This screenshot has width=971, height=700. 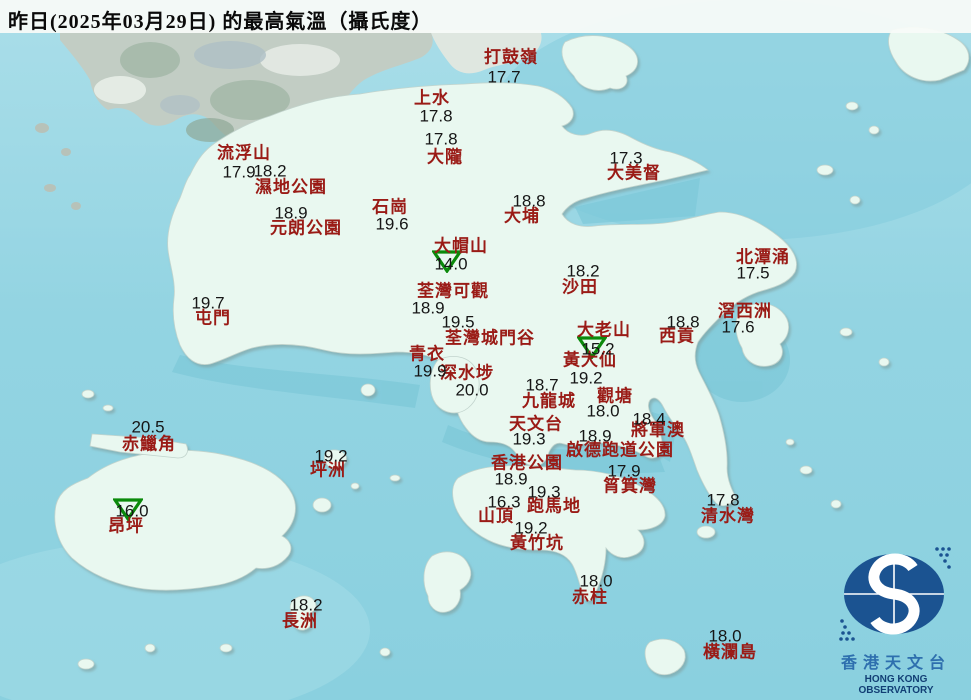 What do you see at coordinates (149, 444) in the screenshot?
I see `station-name-label: 赤鱲角` at bounding box center [149, 444].